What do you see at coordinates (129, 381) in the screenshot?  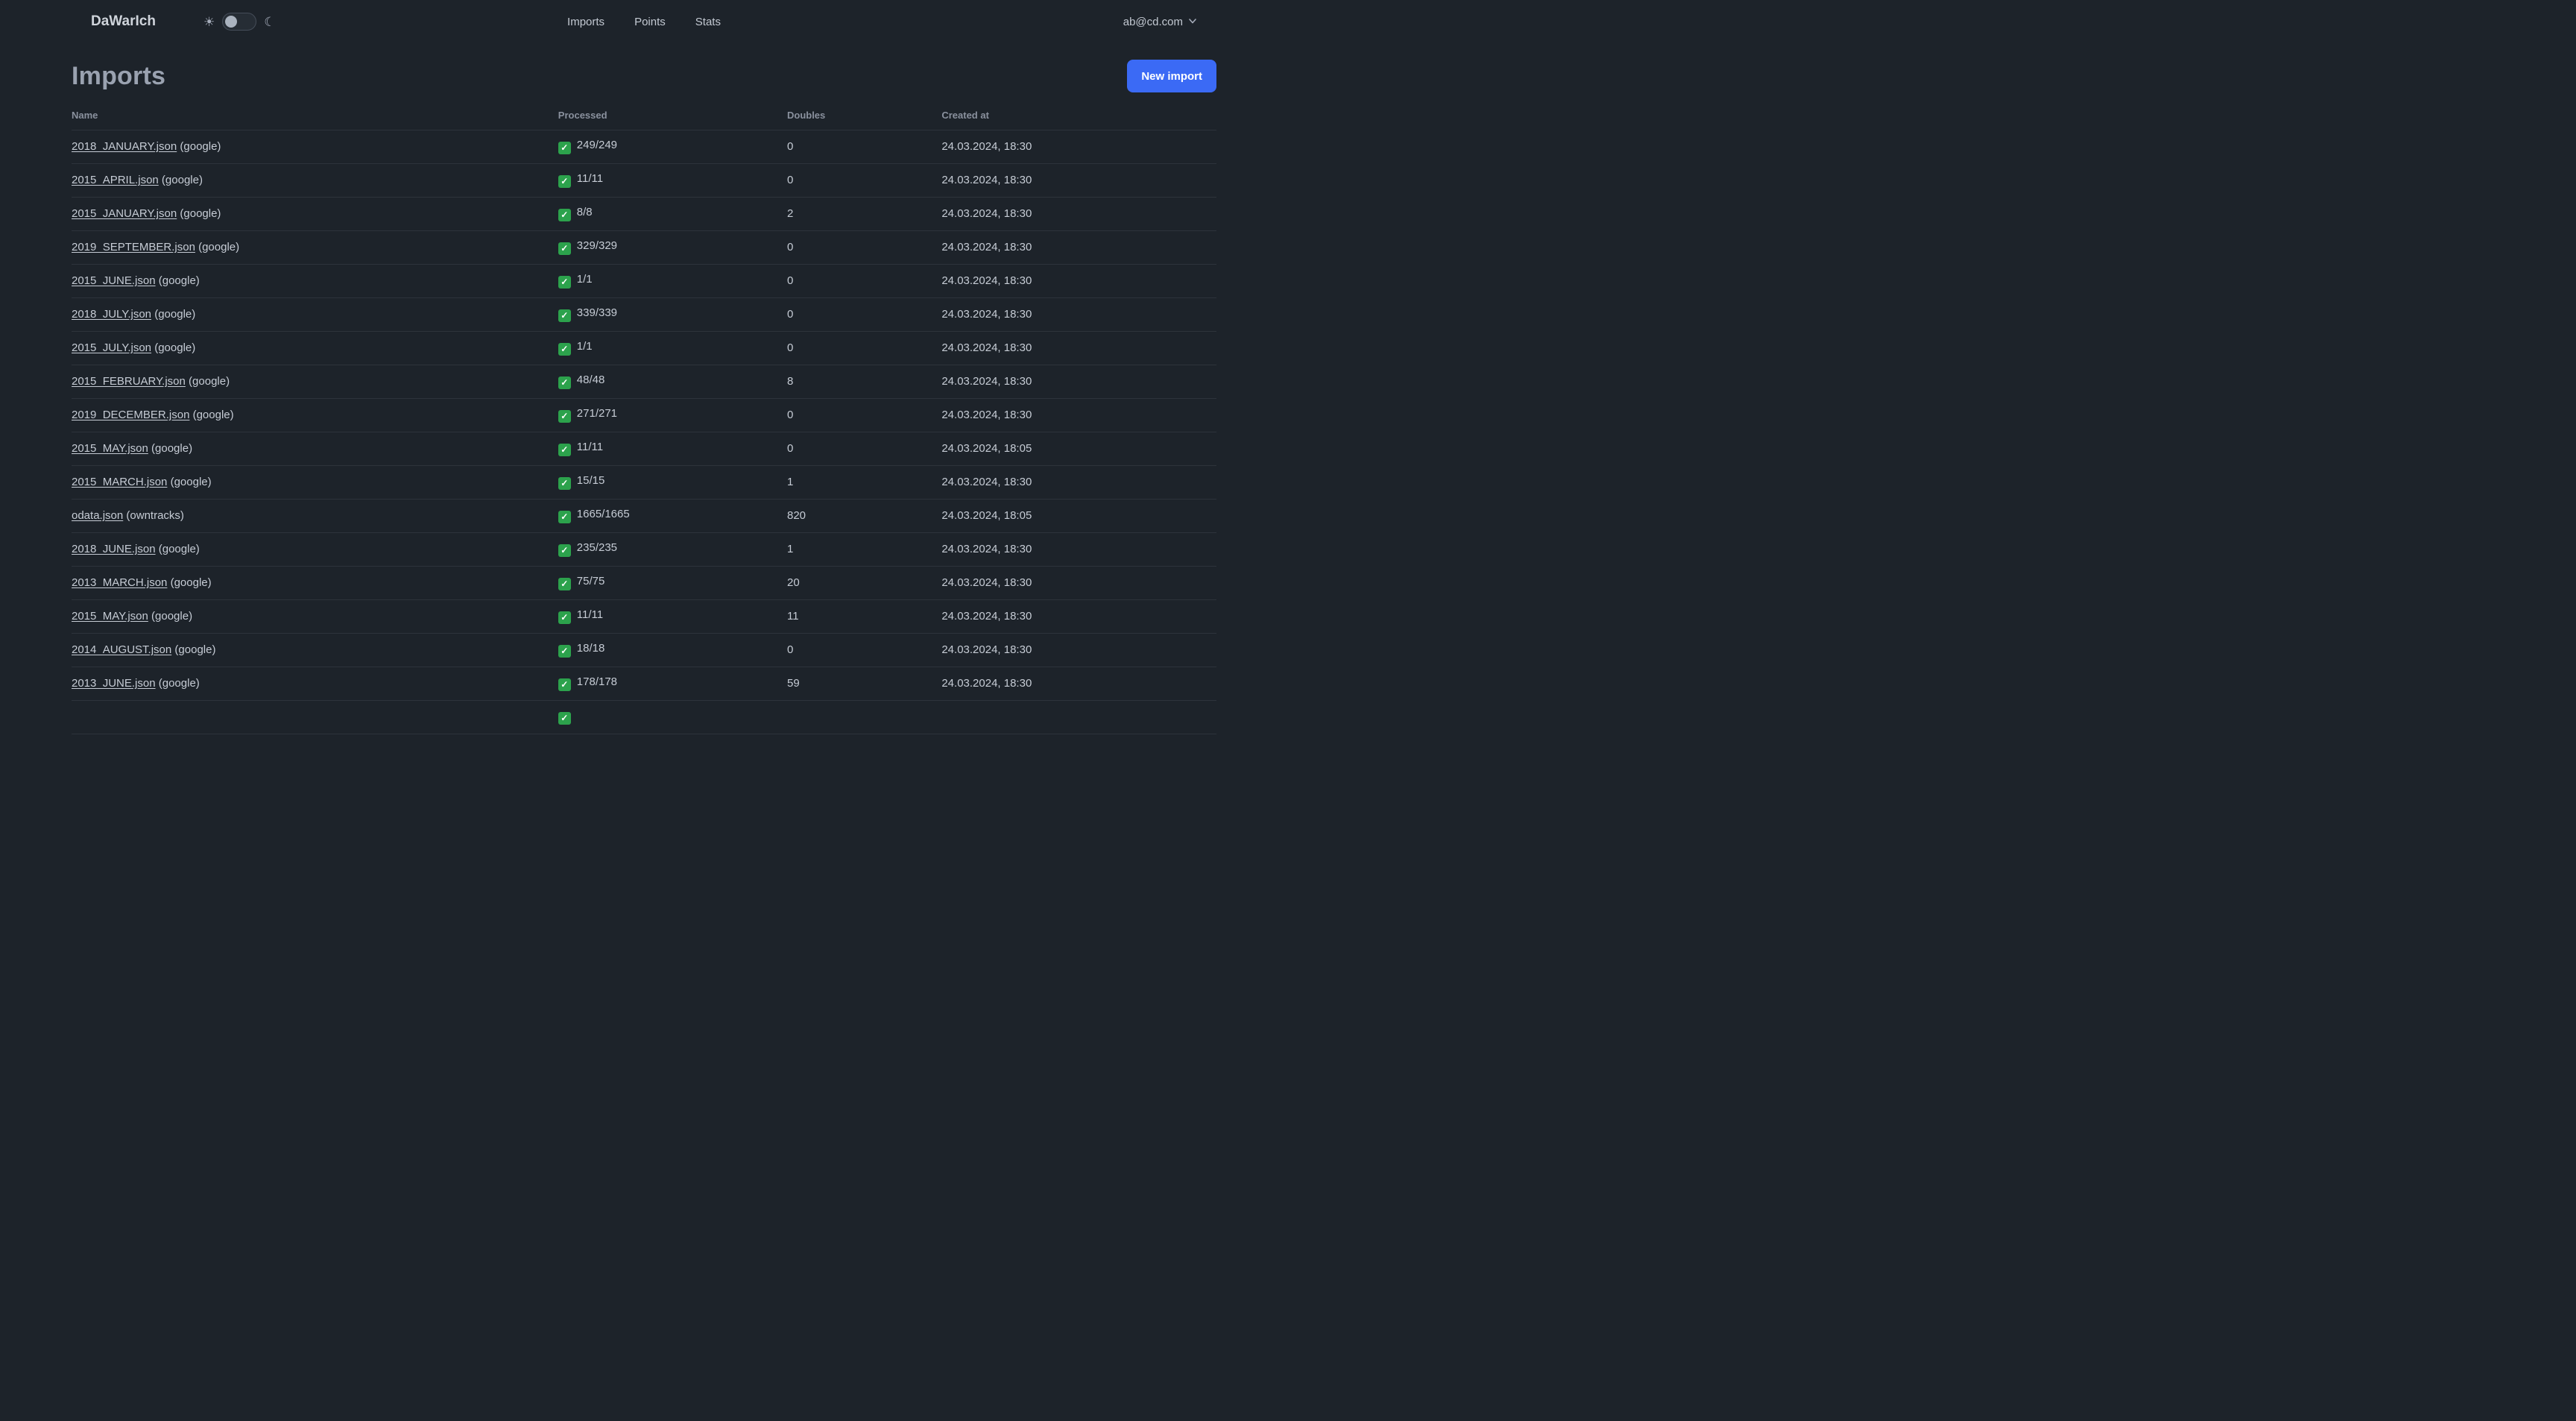 I see `import-file-link: 2015_FEBRUARY.json` at bounding box center [129, 381].